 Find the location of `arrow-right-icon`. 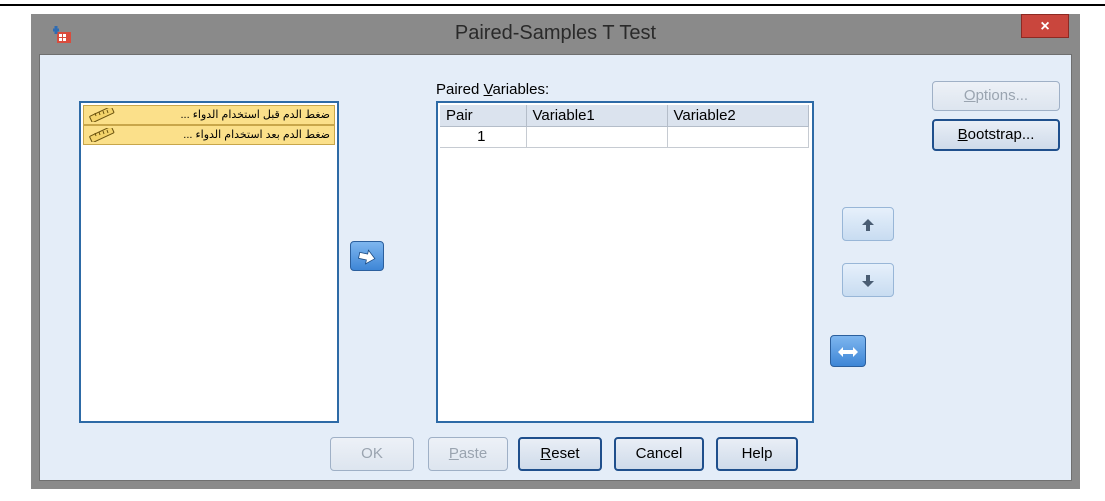

arrow-right-icon is located at coordinates (367, 257).